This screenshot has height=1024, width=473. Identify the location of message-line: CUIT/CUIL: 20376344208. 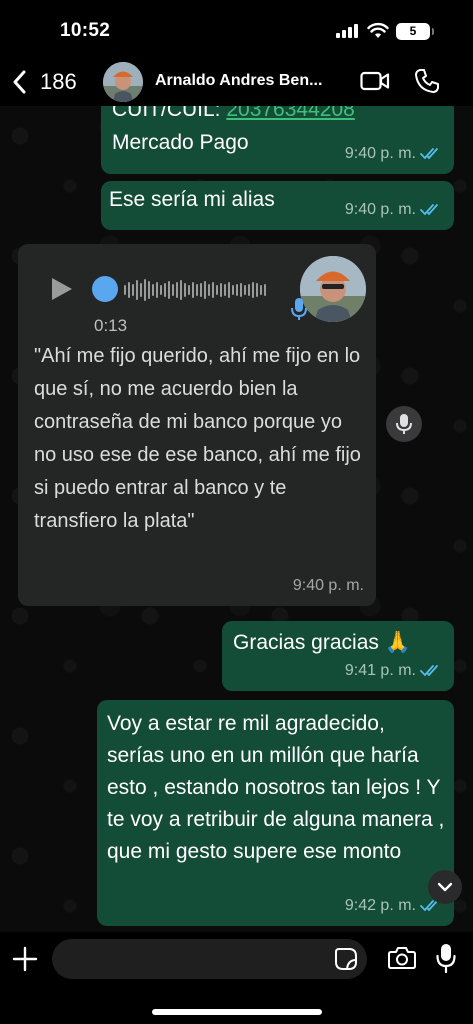
(233, 116).